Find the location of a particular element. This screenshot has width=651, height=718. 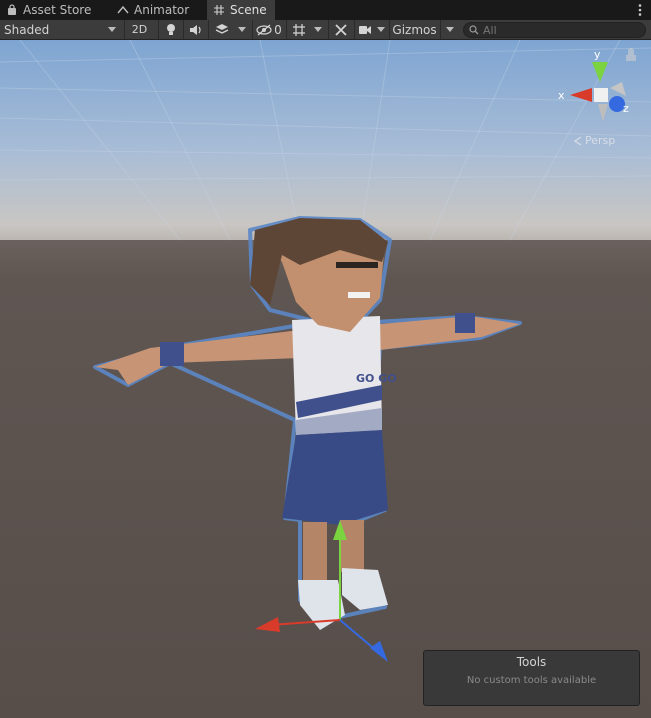

search-icon is located at coordinates (474, 30).